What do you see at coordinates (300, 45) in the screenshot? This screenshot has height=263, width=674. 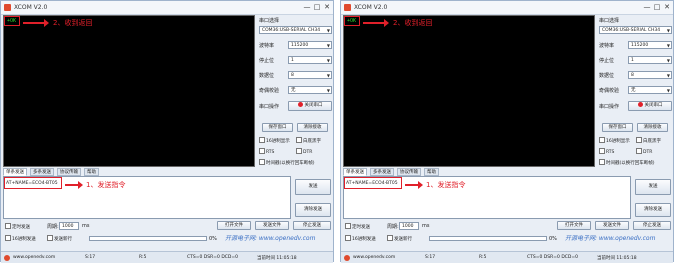 I see `baud-value: 115200` at bounding box center [300, 45].